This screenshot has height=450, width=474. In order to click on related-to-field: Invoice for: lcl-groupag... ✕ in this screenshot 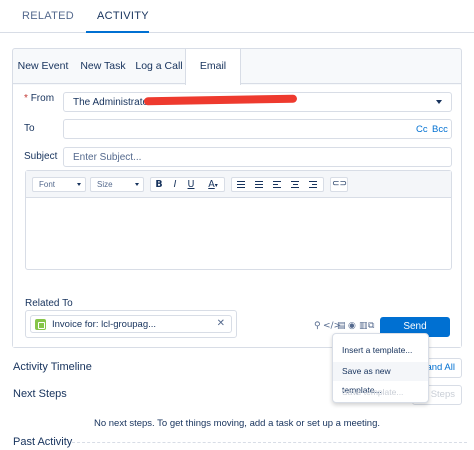, I will do `click(131, 324)`.